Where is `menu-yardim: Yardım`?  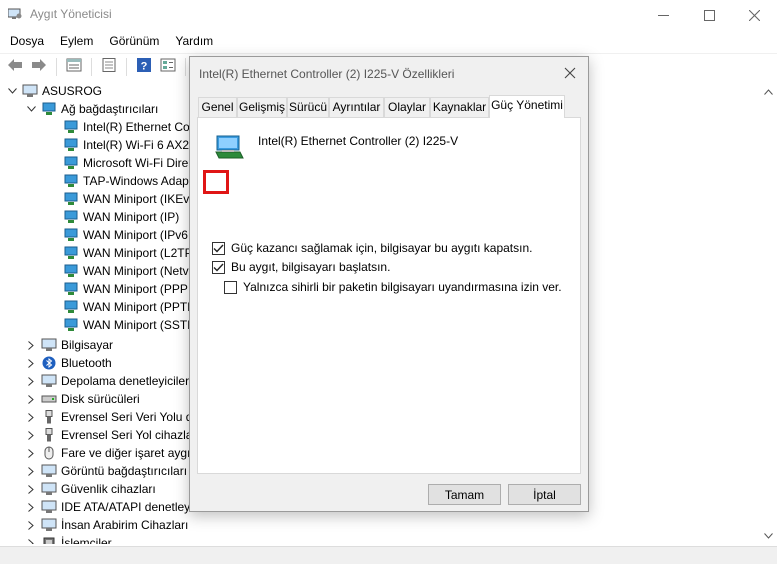
menu-yardim: Yardım is located at coordinates (194, 41).